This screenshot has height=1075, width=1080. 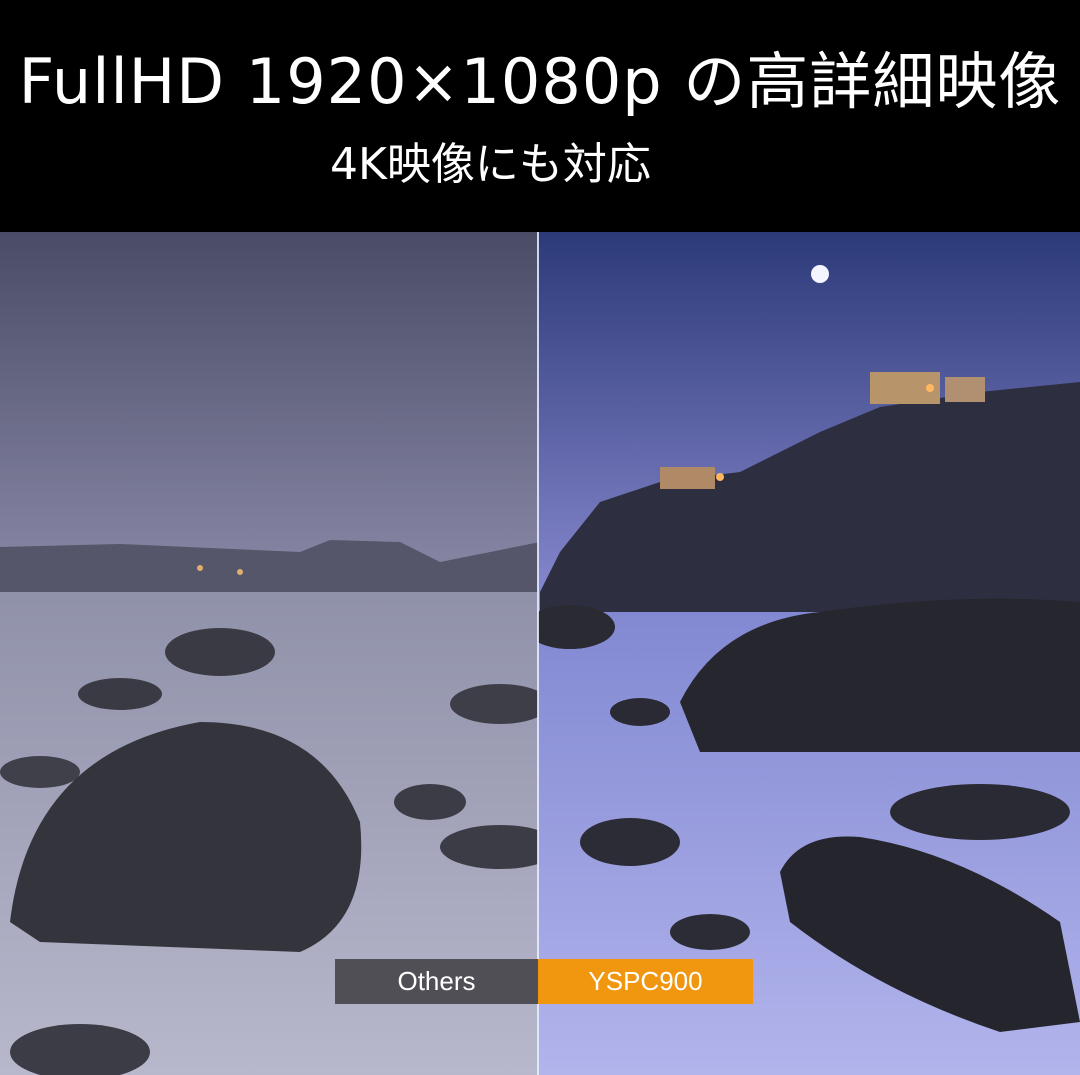 I want to click on sub-headline: 4K映像にも対応, so click(x=490, y=164).